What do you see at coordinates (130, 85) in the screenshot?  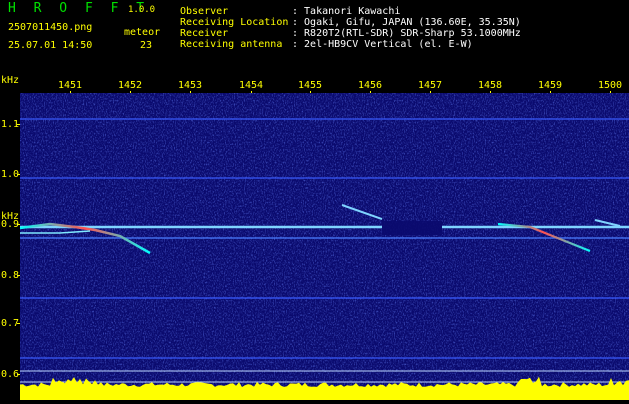 I see `time-tick-label: 1452` at bounding box center [130, 85].